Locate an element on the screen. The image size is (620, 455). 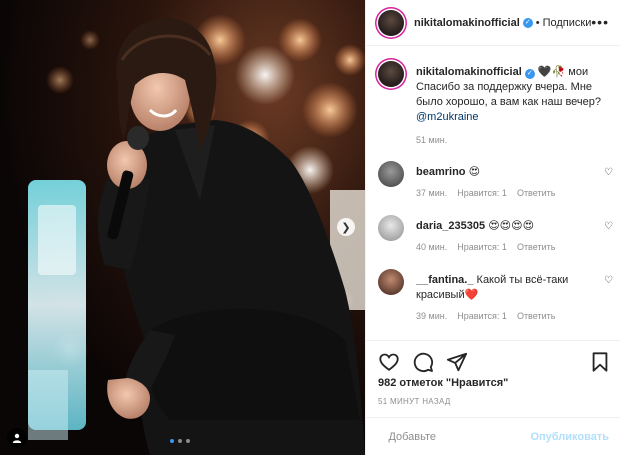
post-timestamp: 51 МИНУТ НАЗАД is located at coordinates (414, 401).